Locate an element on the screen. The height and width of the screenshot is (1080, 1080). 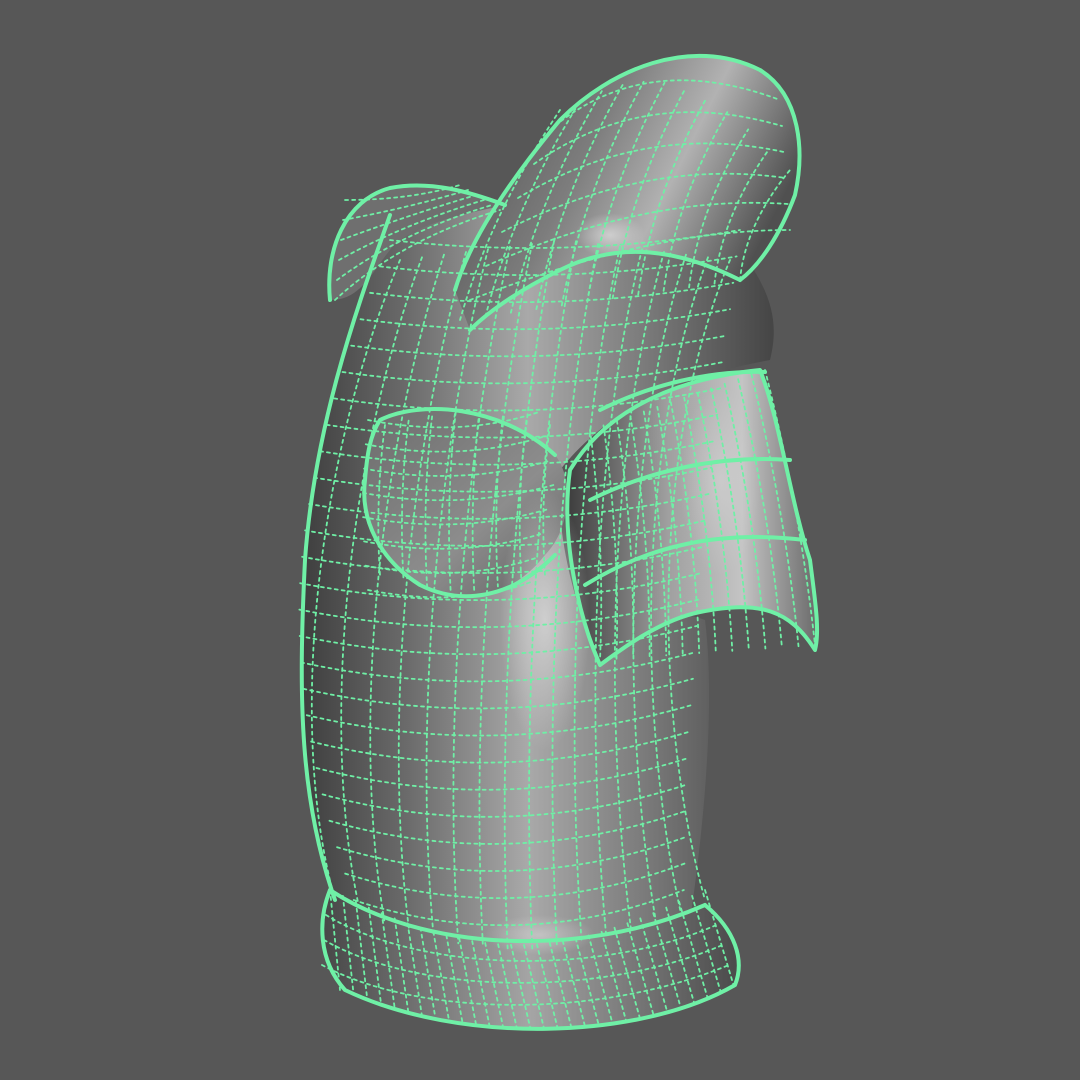
specular-highlight-pauldron is located at coordinates (720, 480).